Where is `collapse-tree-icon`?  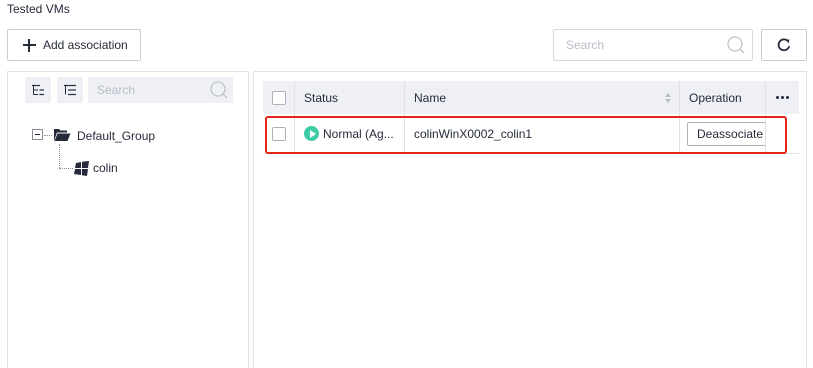 collapse-tree-icon is located at coordinates (38, 90).